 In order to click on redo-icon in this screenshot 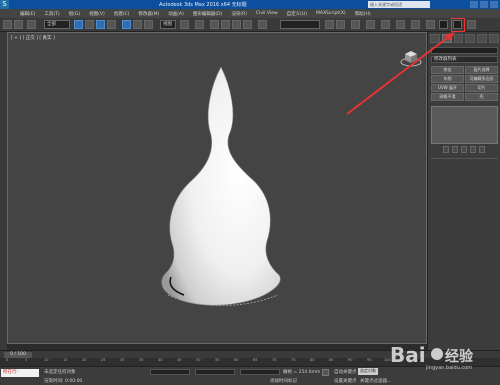, I will do `click(18, 24)`.